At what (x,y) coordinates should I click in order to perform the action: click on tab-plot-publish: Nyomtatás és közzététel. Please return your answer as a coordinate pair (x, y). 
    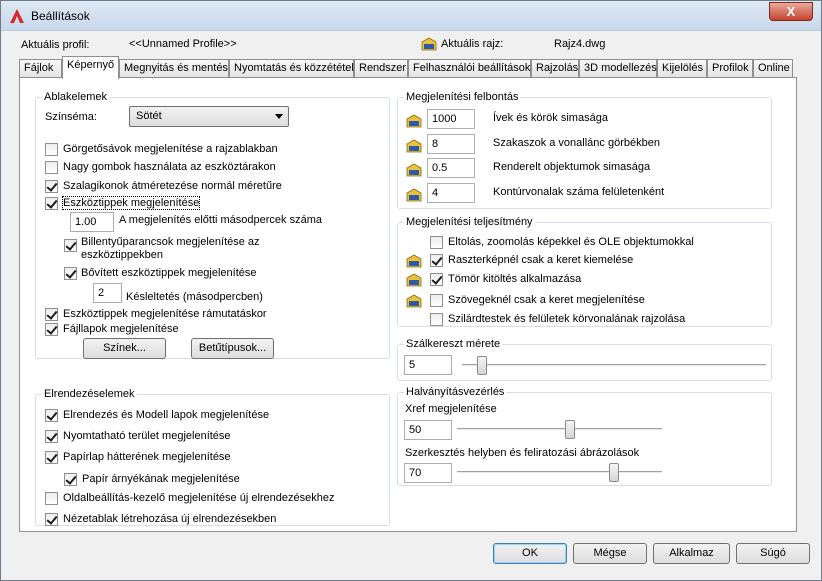
    Looking at the image, I should click on (291, 68).